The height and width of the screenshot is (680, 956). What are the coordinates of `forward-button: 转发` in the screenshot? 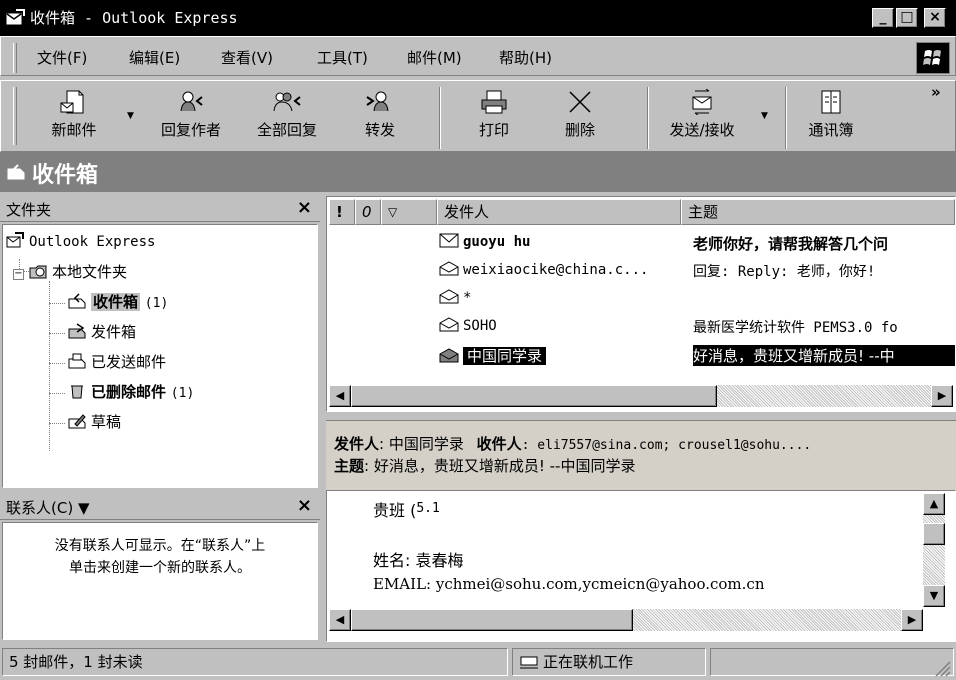 It's located at (380, 119).